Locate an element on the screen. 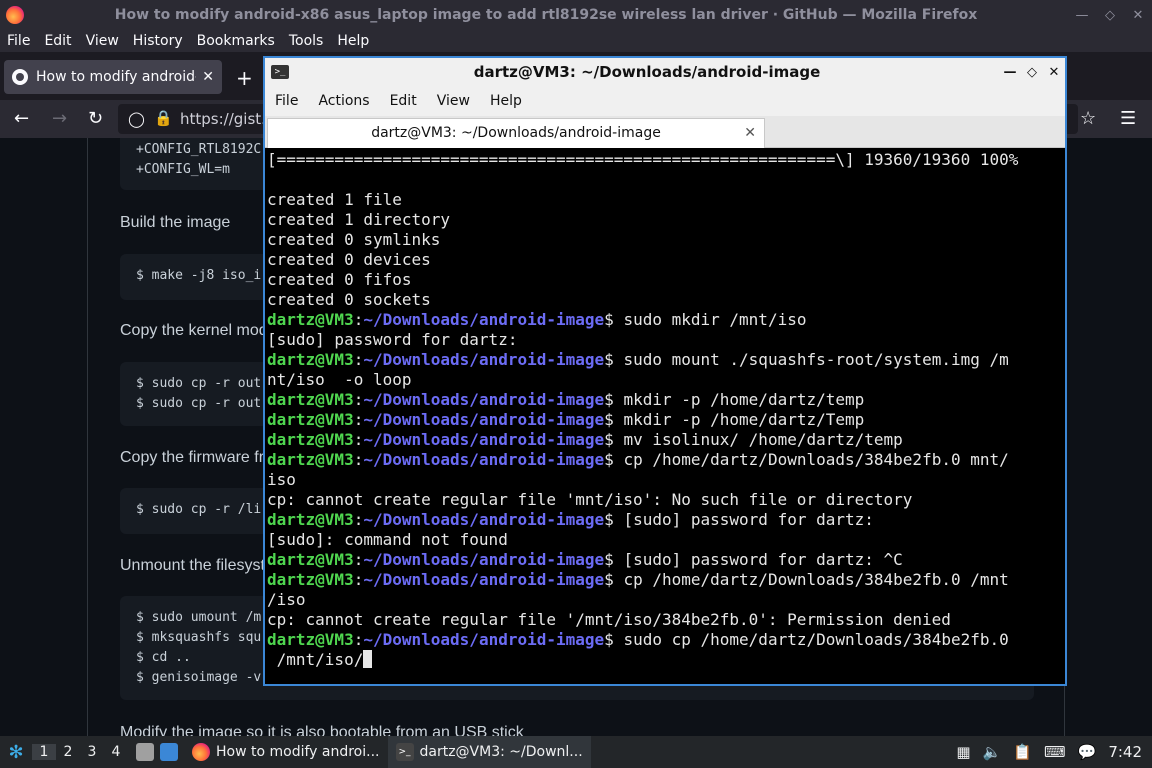 The height and width of the screenshot is (768, 1152). menu-tools: Tools is located at coordinates (306, 41).